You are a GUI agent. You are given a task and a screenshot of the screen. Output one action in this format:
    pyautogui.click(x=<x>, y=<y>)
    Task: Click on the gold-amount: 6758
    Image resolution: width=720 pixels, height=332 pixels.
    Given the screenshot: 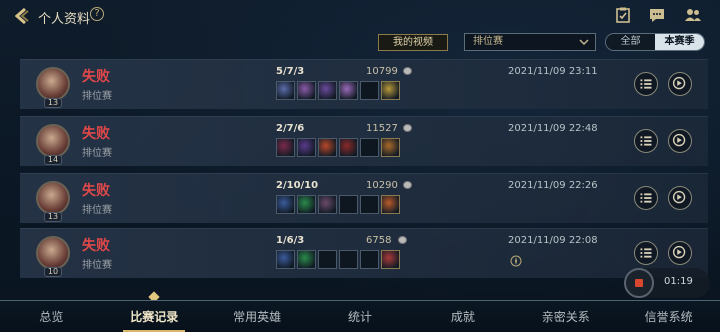 What is the action you would take?
    pyautogui.click(x=379, y=240)
    